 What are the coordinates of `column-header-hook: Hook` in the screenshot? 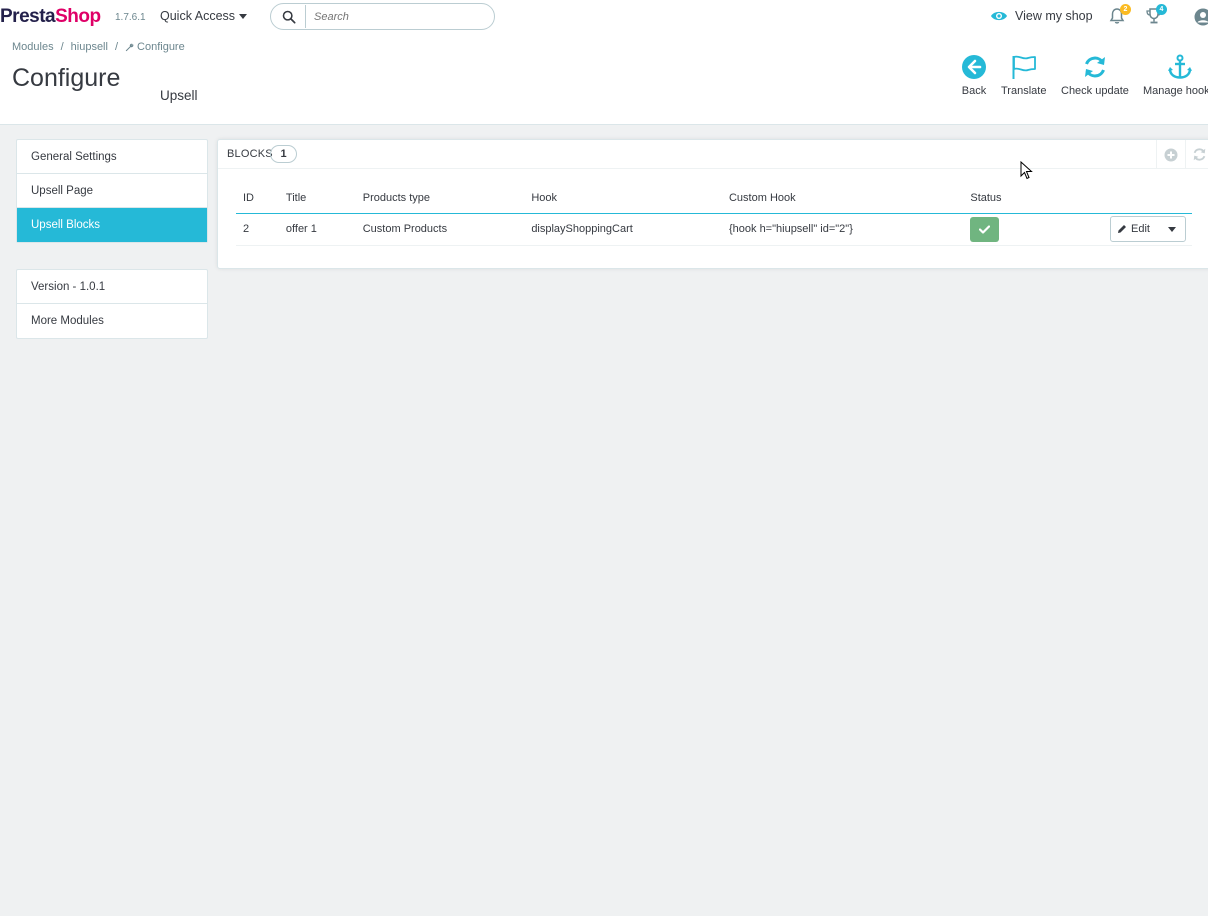 It's located at (623, 199).